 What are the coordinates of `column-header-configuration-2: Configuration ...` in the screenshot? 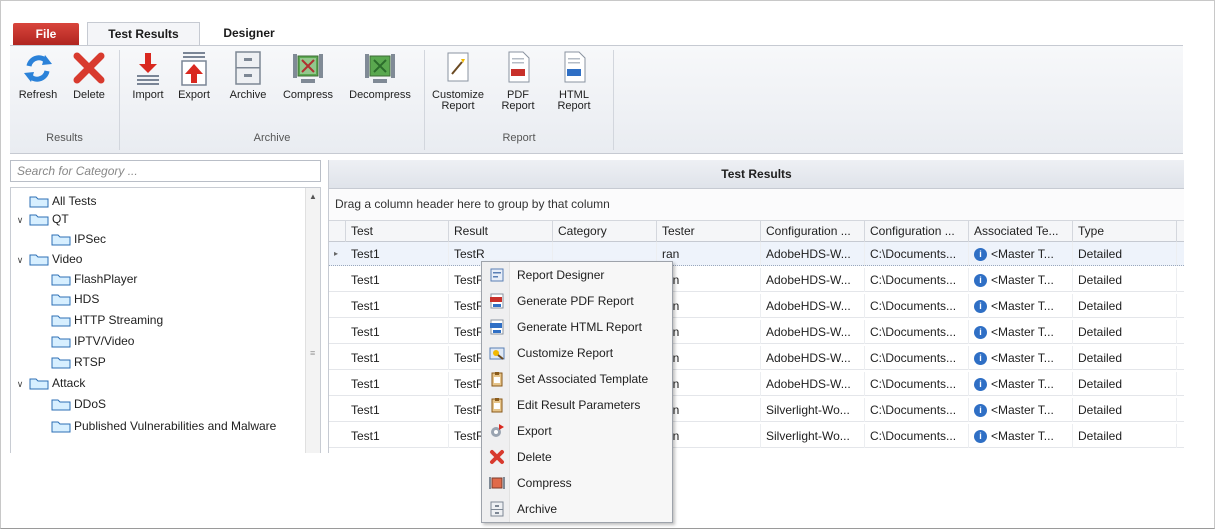 It's located at (917, 231).